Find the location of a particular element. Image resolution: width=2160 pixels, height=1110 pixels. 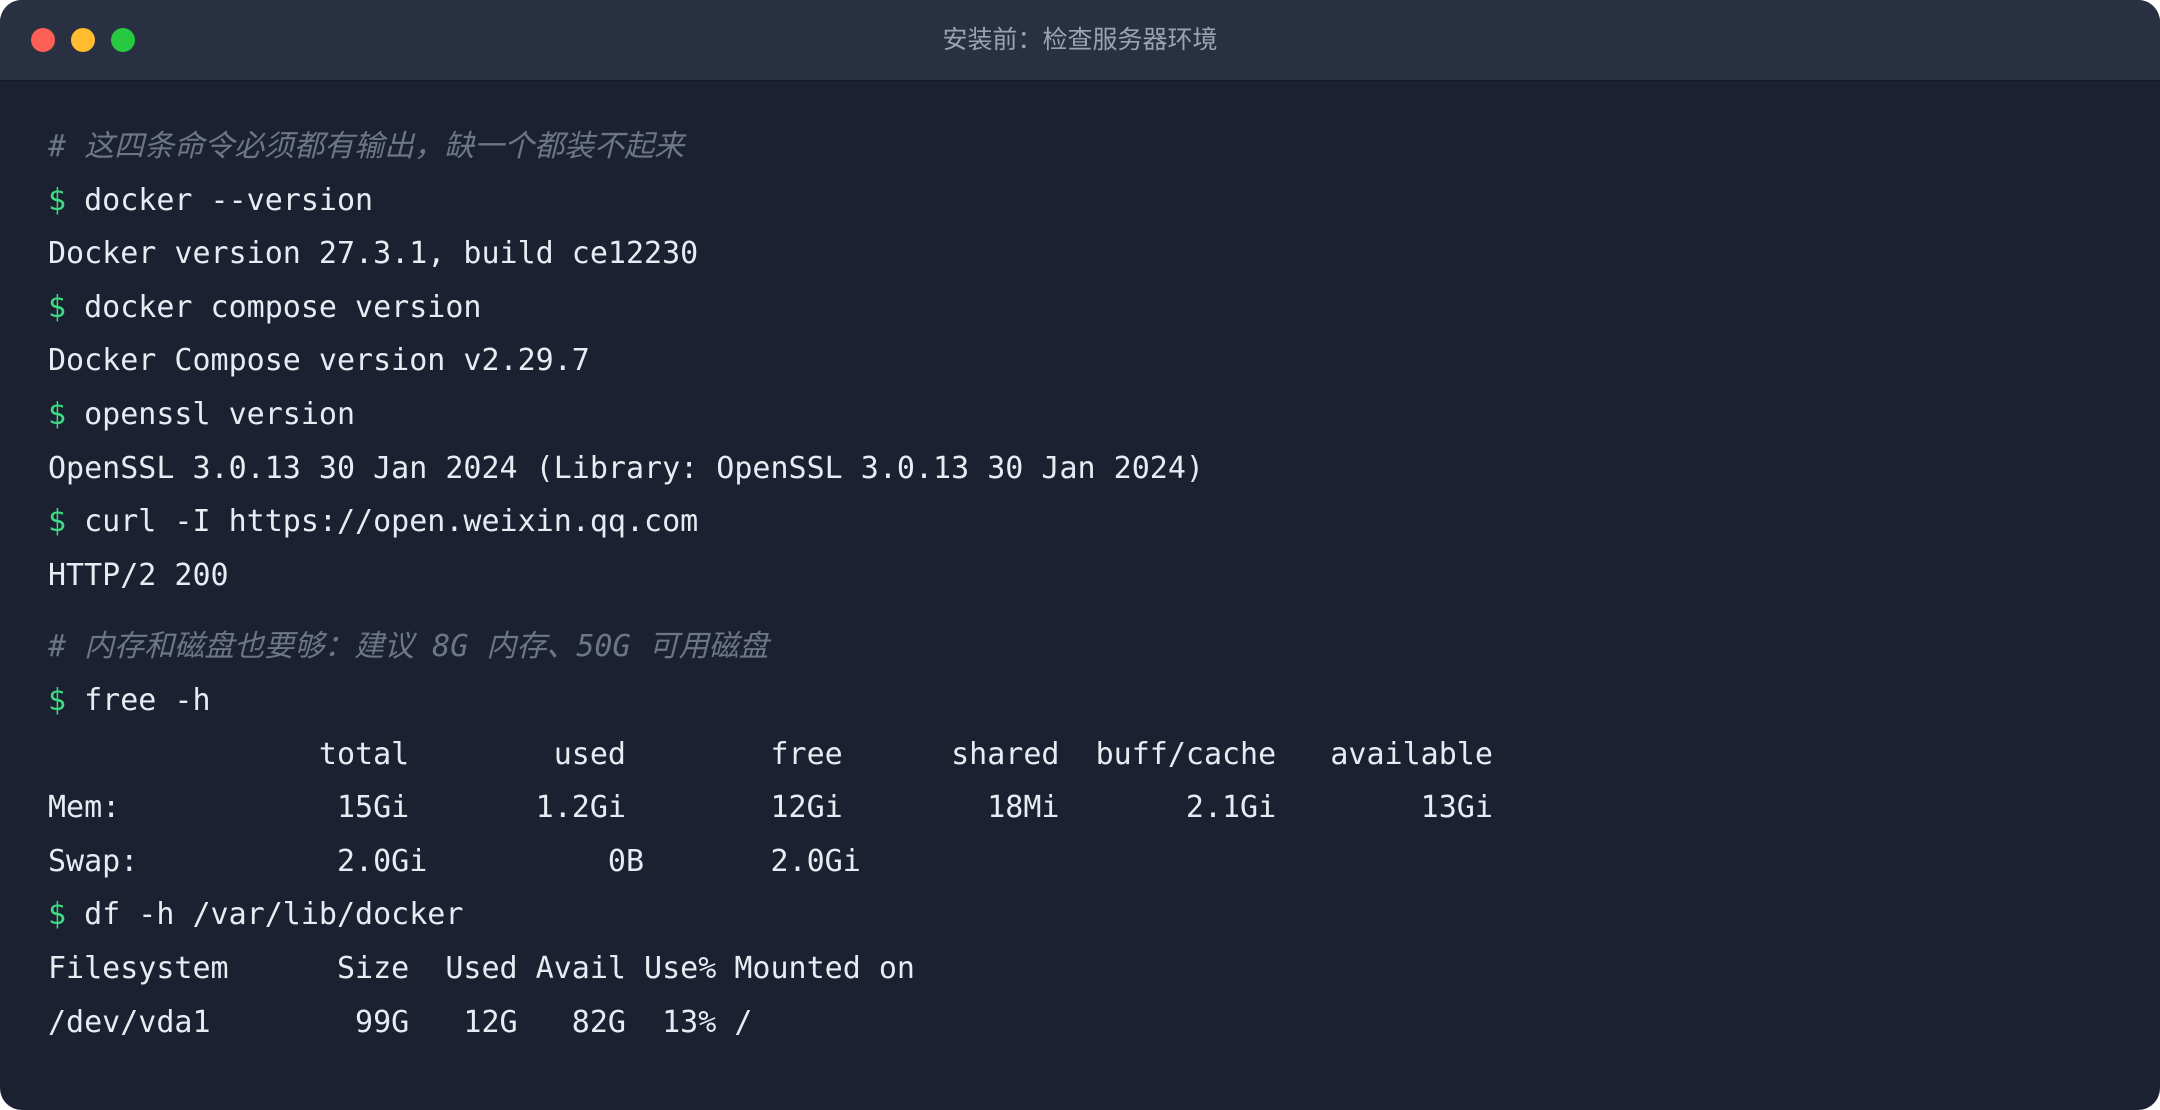

command-text: docker compose version is located at coordinates (283, 307).